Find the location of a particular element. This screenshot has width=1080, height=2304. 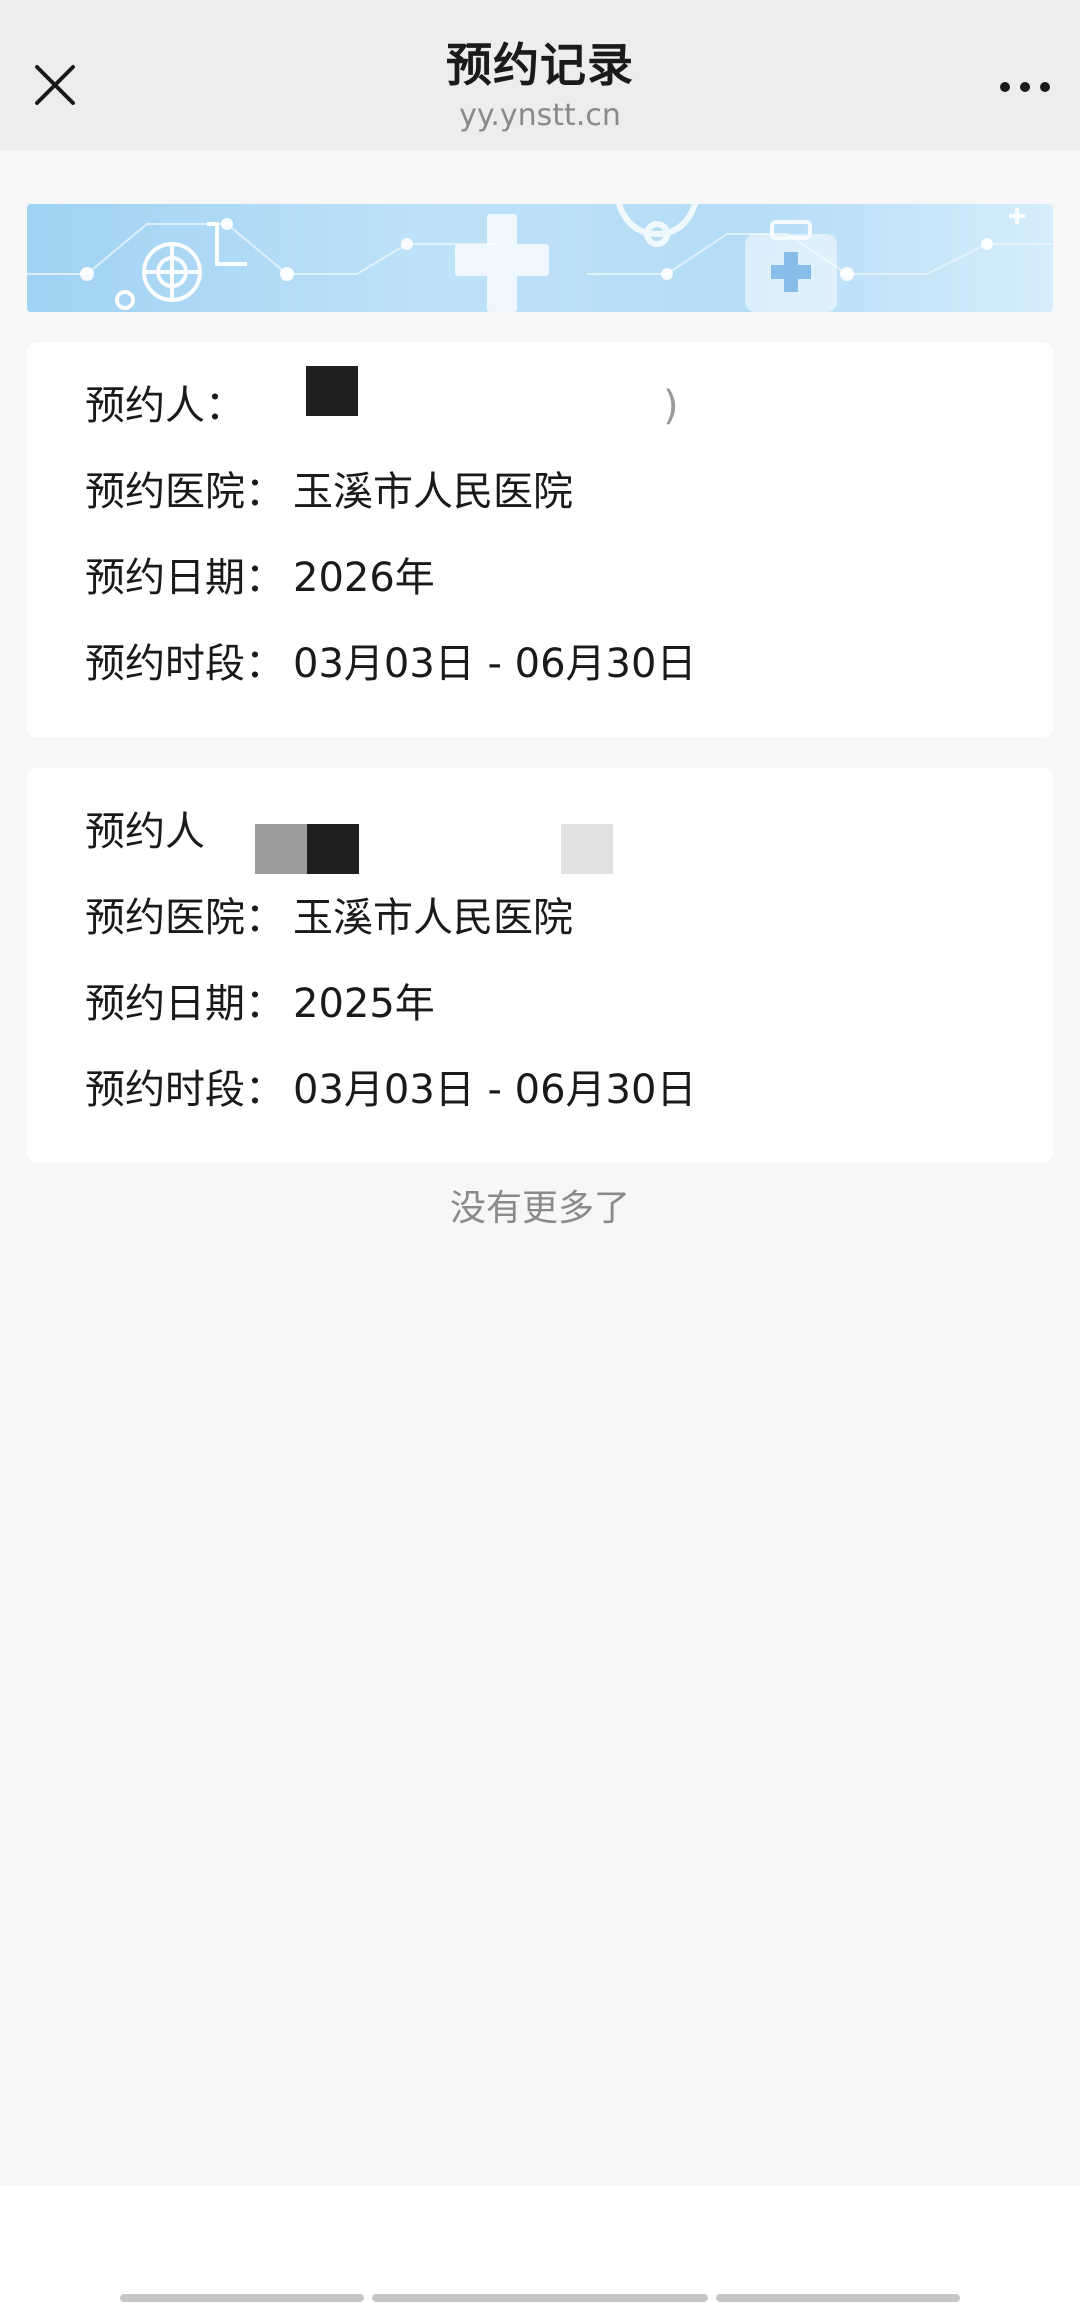

record-person-row: 预约人： is located at coordinates (165, 406).